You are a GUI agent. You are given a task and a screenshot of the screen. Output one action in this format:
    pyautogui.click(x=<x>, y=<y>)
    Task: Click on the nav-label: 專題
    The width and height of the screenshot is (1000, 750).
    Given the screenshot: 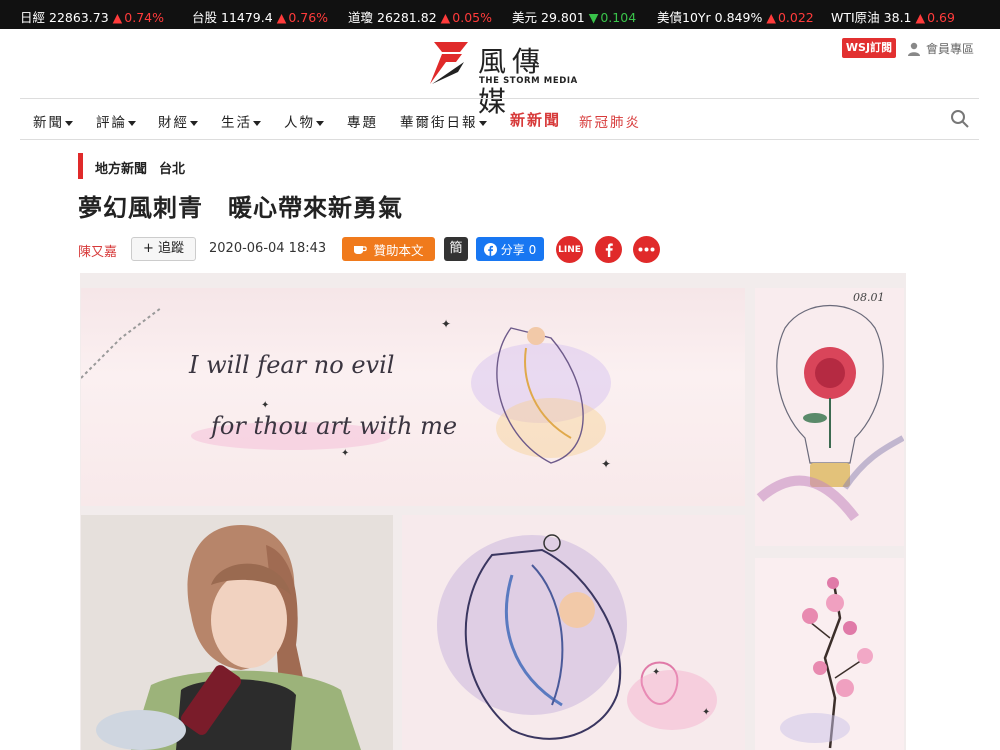 What is the action you would take?
    pyautogui.click(x=362, y=123)
    